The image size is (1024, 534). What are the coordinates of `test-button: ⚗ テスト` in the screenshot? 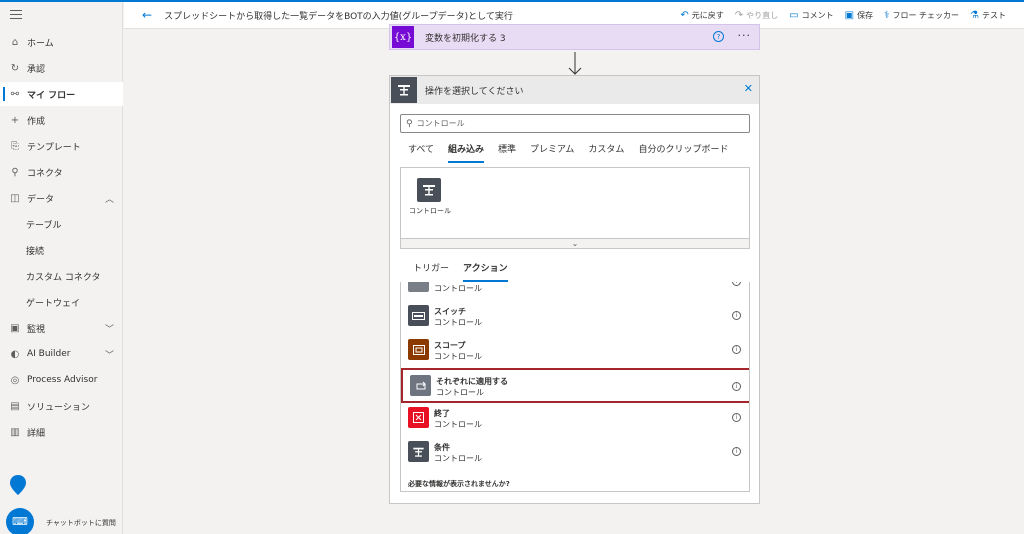 It's located at (988, 15).